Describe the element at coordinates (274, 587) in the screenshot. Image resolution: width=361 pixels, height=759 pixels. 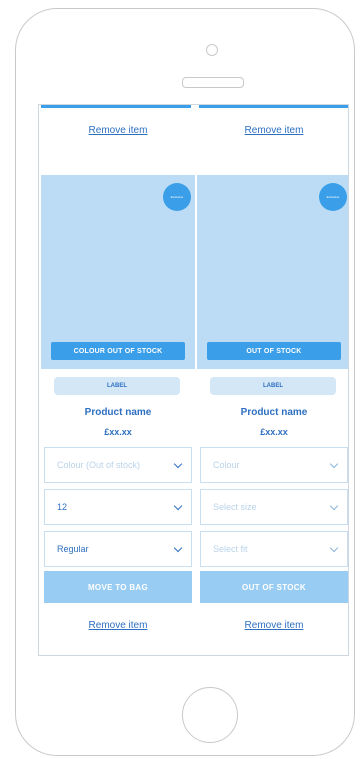
I see `out-of-stock-button: OUT OF STOCK` at that location.